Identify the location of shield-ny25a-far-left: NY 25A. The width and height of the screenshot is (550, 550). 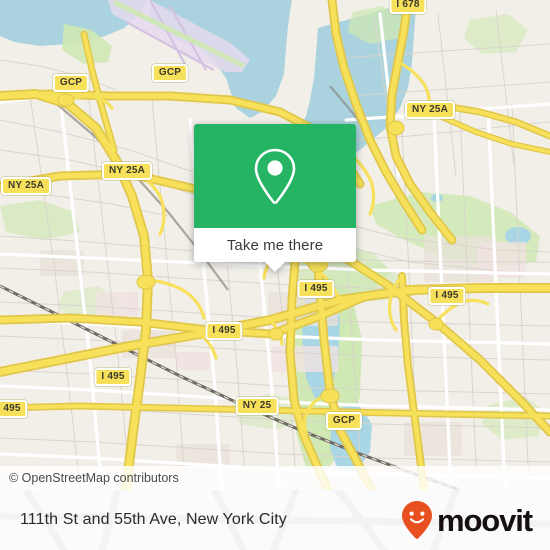
(26, 186).